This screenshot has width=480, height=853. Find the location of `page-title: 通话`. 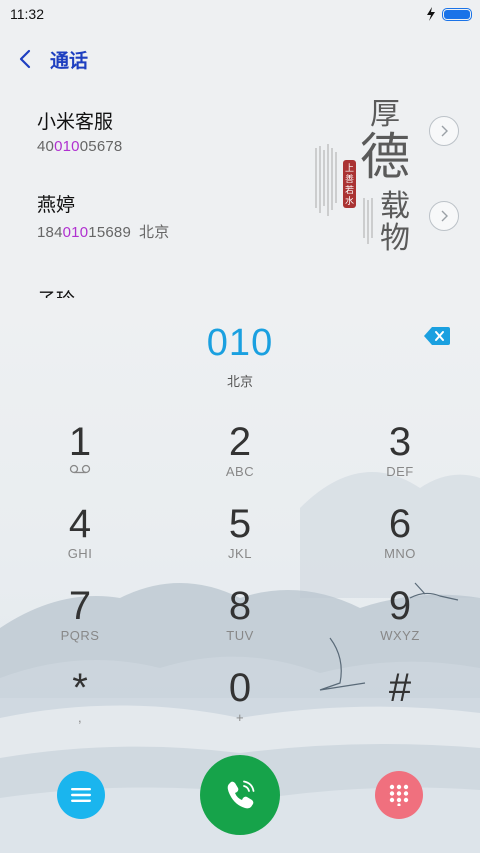

page-title: 通话 is located at coordinates (69, 61).